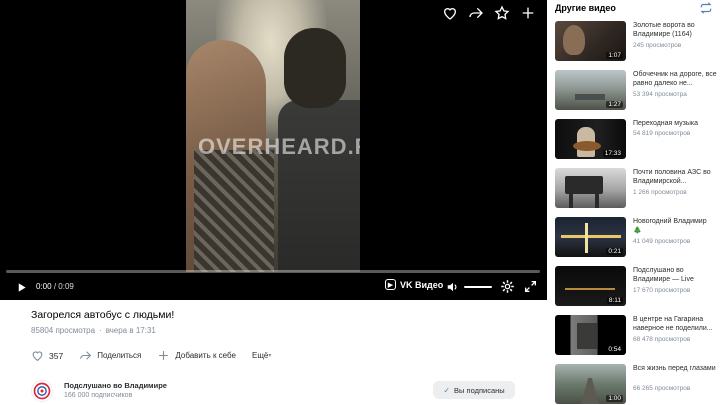 This screenshot has height=405, width=720. What do you see at coordinates (422, 284) in the screenshot?
I see `vk-video-label: VK Видео` at bounding box center [422, 284].